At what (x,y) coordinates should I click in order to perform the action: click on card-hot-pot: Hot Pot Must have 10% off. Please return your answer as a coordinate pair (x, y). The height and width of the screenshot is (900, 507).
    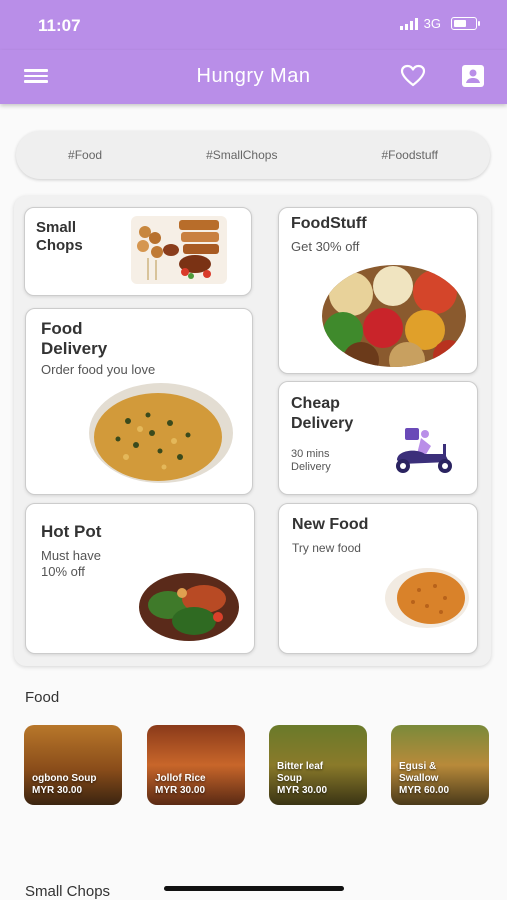
    Looking at the image, I should click on (140, 578).